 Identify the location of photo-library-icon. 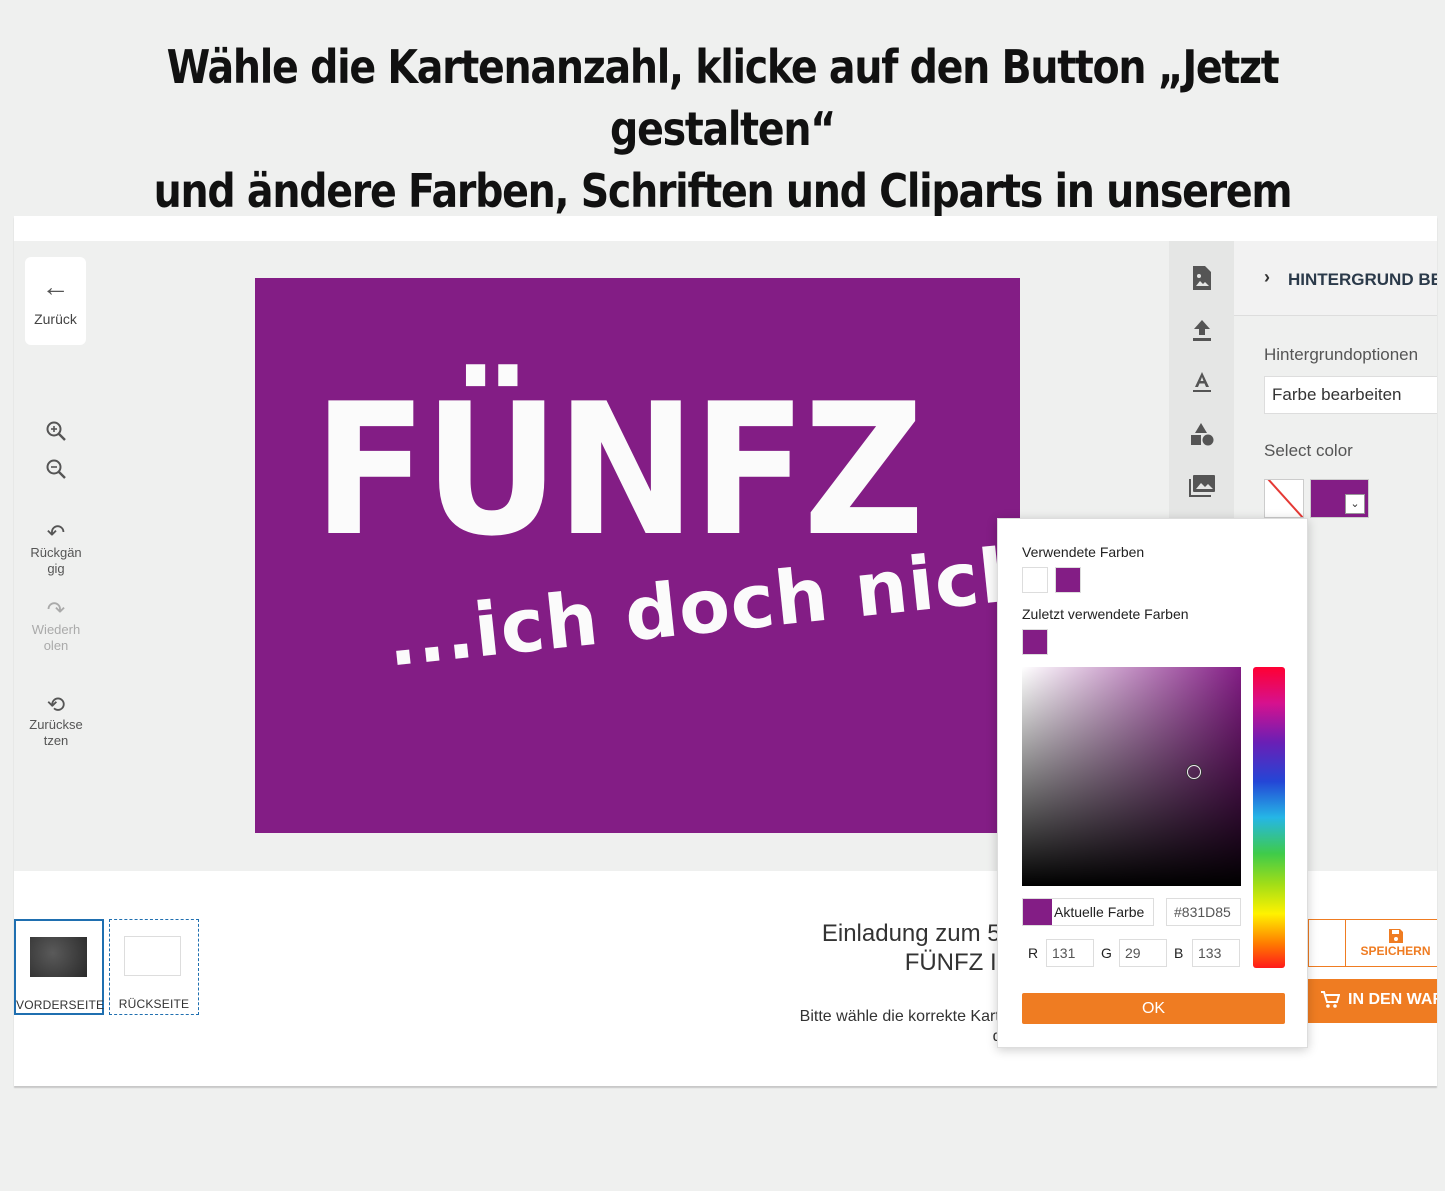
(1202, 486).